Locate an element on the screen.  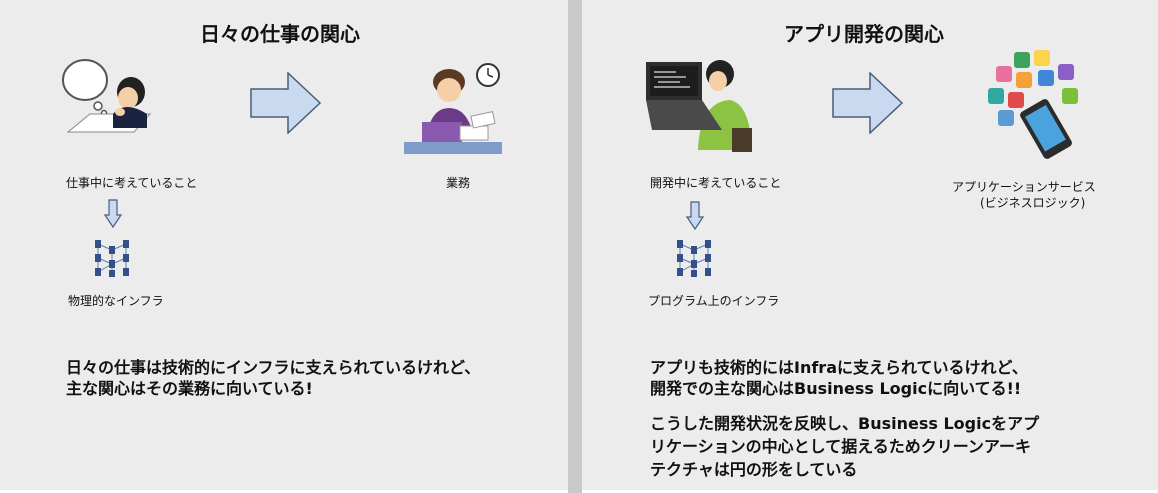
thinking-person-icon is located at coordinates (107, 96).